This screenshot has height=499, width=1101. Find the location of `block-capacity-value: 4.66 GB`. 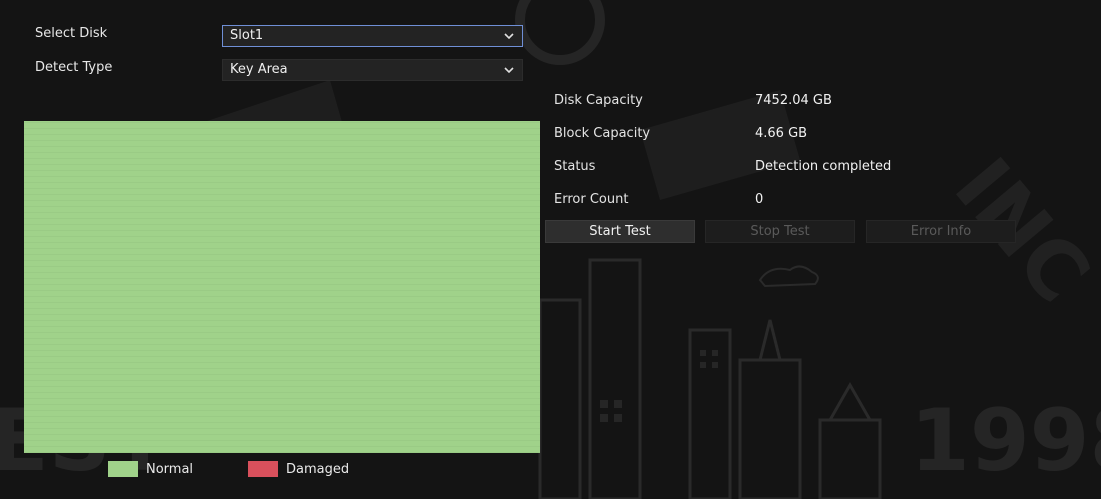

block-capacity-value: 4.66 GB is located at coordinates (781, 133).